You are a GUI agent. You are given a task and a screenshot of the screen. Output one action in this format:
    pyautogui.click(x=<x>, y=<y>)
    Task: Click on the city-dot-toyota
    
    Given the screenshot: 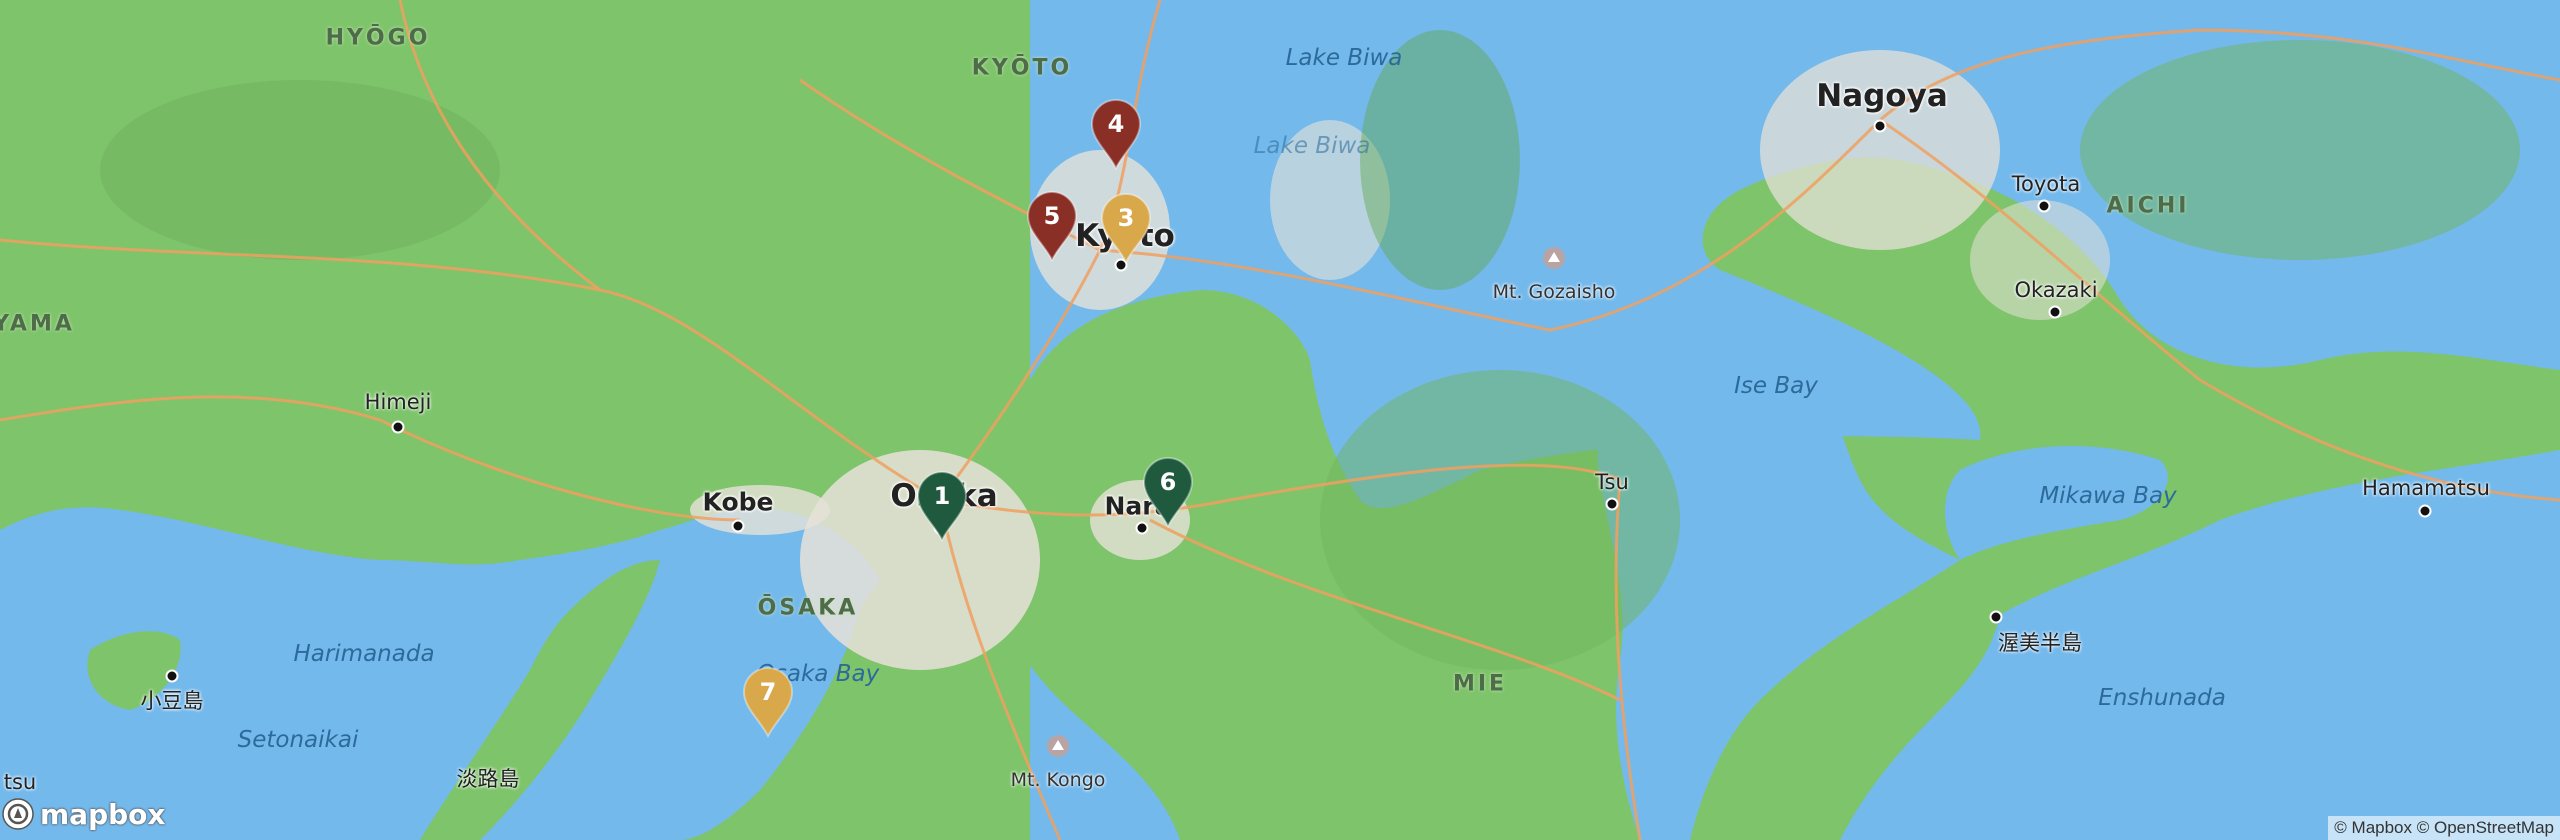 What is the action you would take?
    pyautogui.click(x=2044, y=206)
    